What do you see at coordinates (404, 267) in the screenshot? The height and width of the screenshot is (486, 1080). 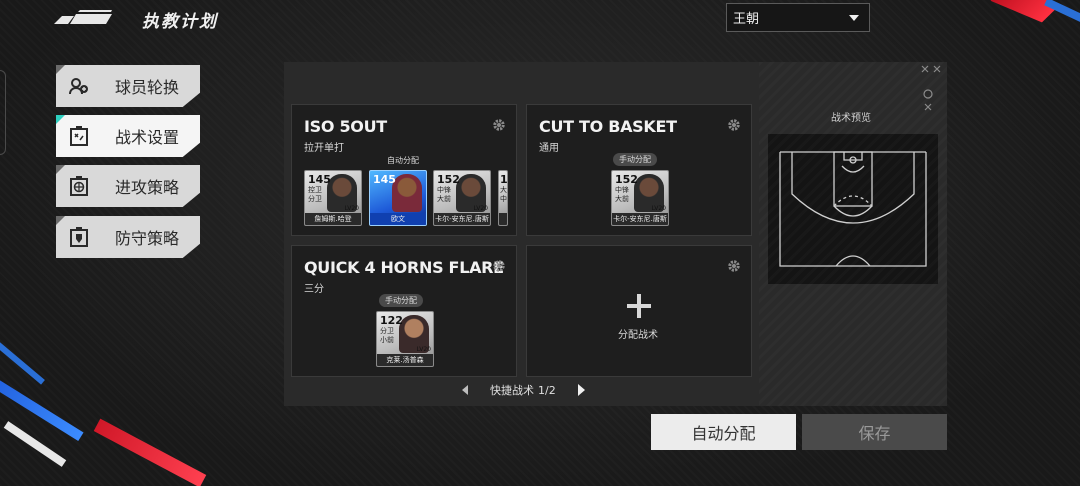 I see `tactic-name: QUICK 4 HORNS FLARE` at bounding box center [404, 267].